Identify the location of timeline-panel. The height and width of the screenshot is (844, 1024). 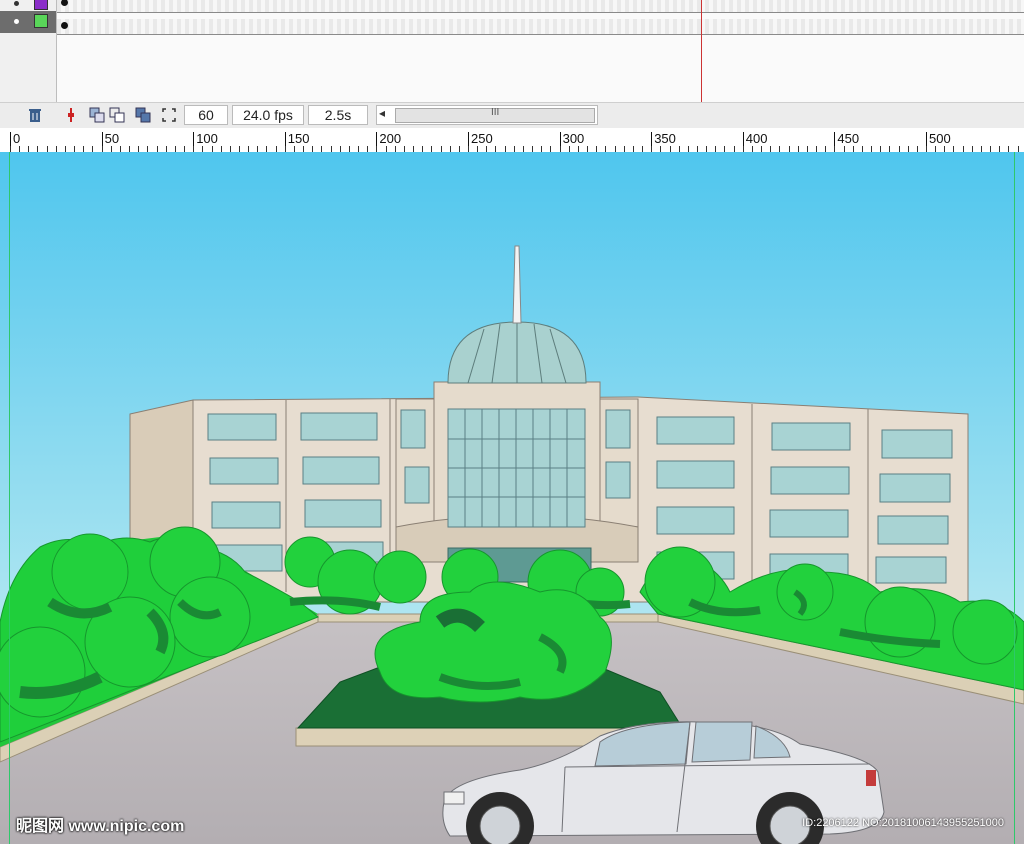
(512, 51).